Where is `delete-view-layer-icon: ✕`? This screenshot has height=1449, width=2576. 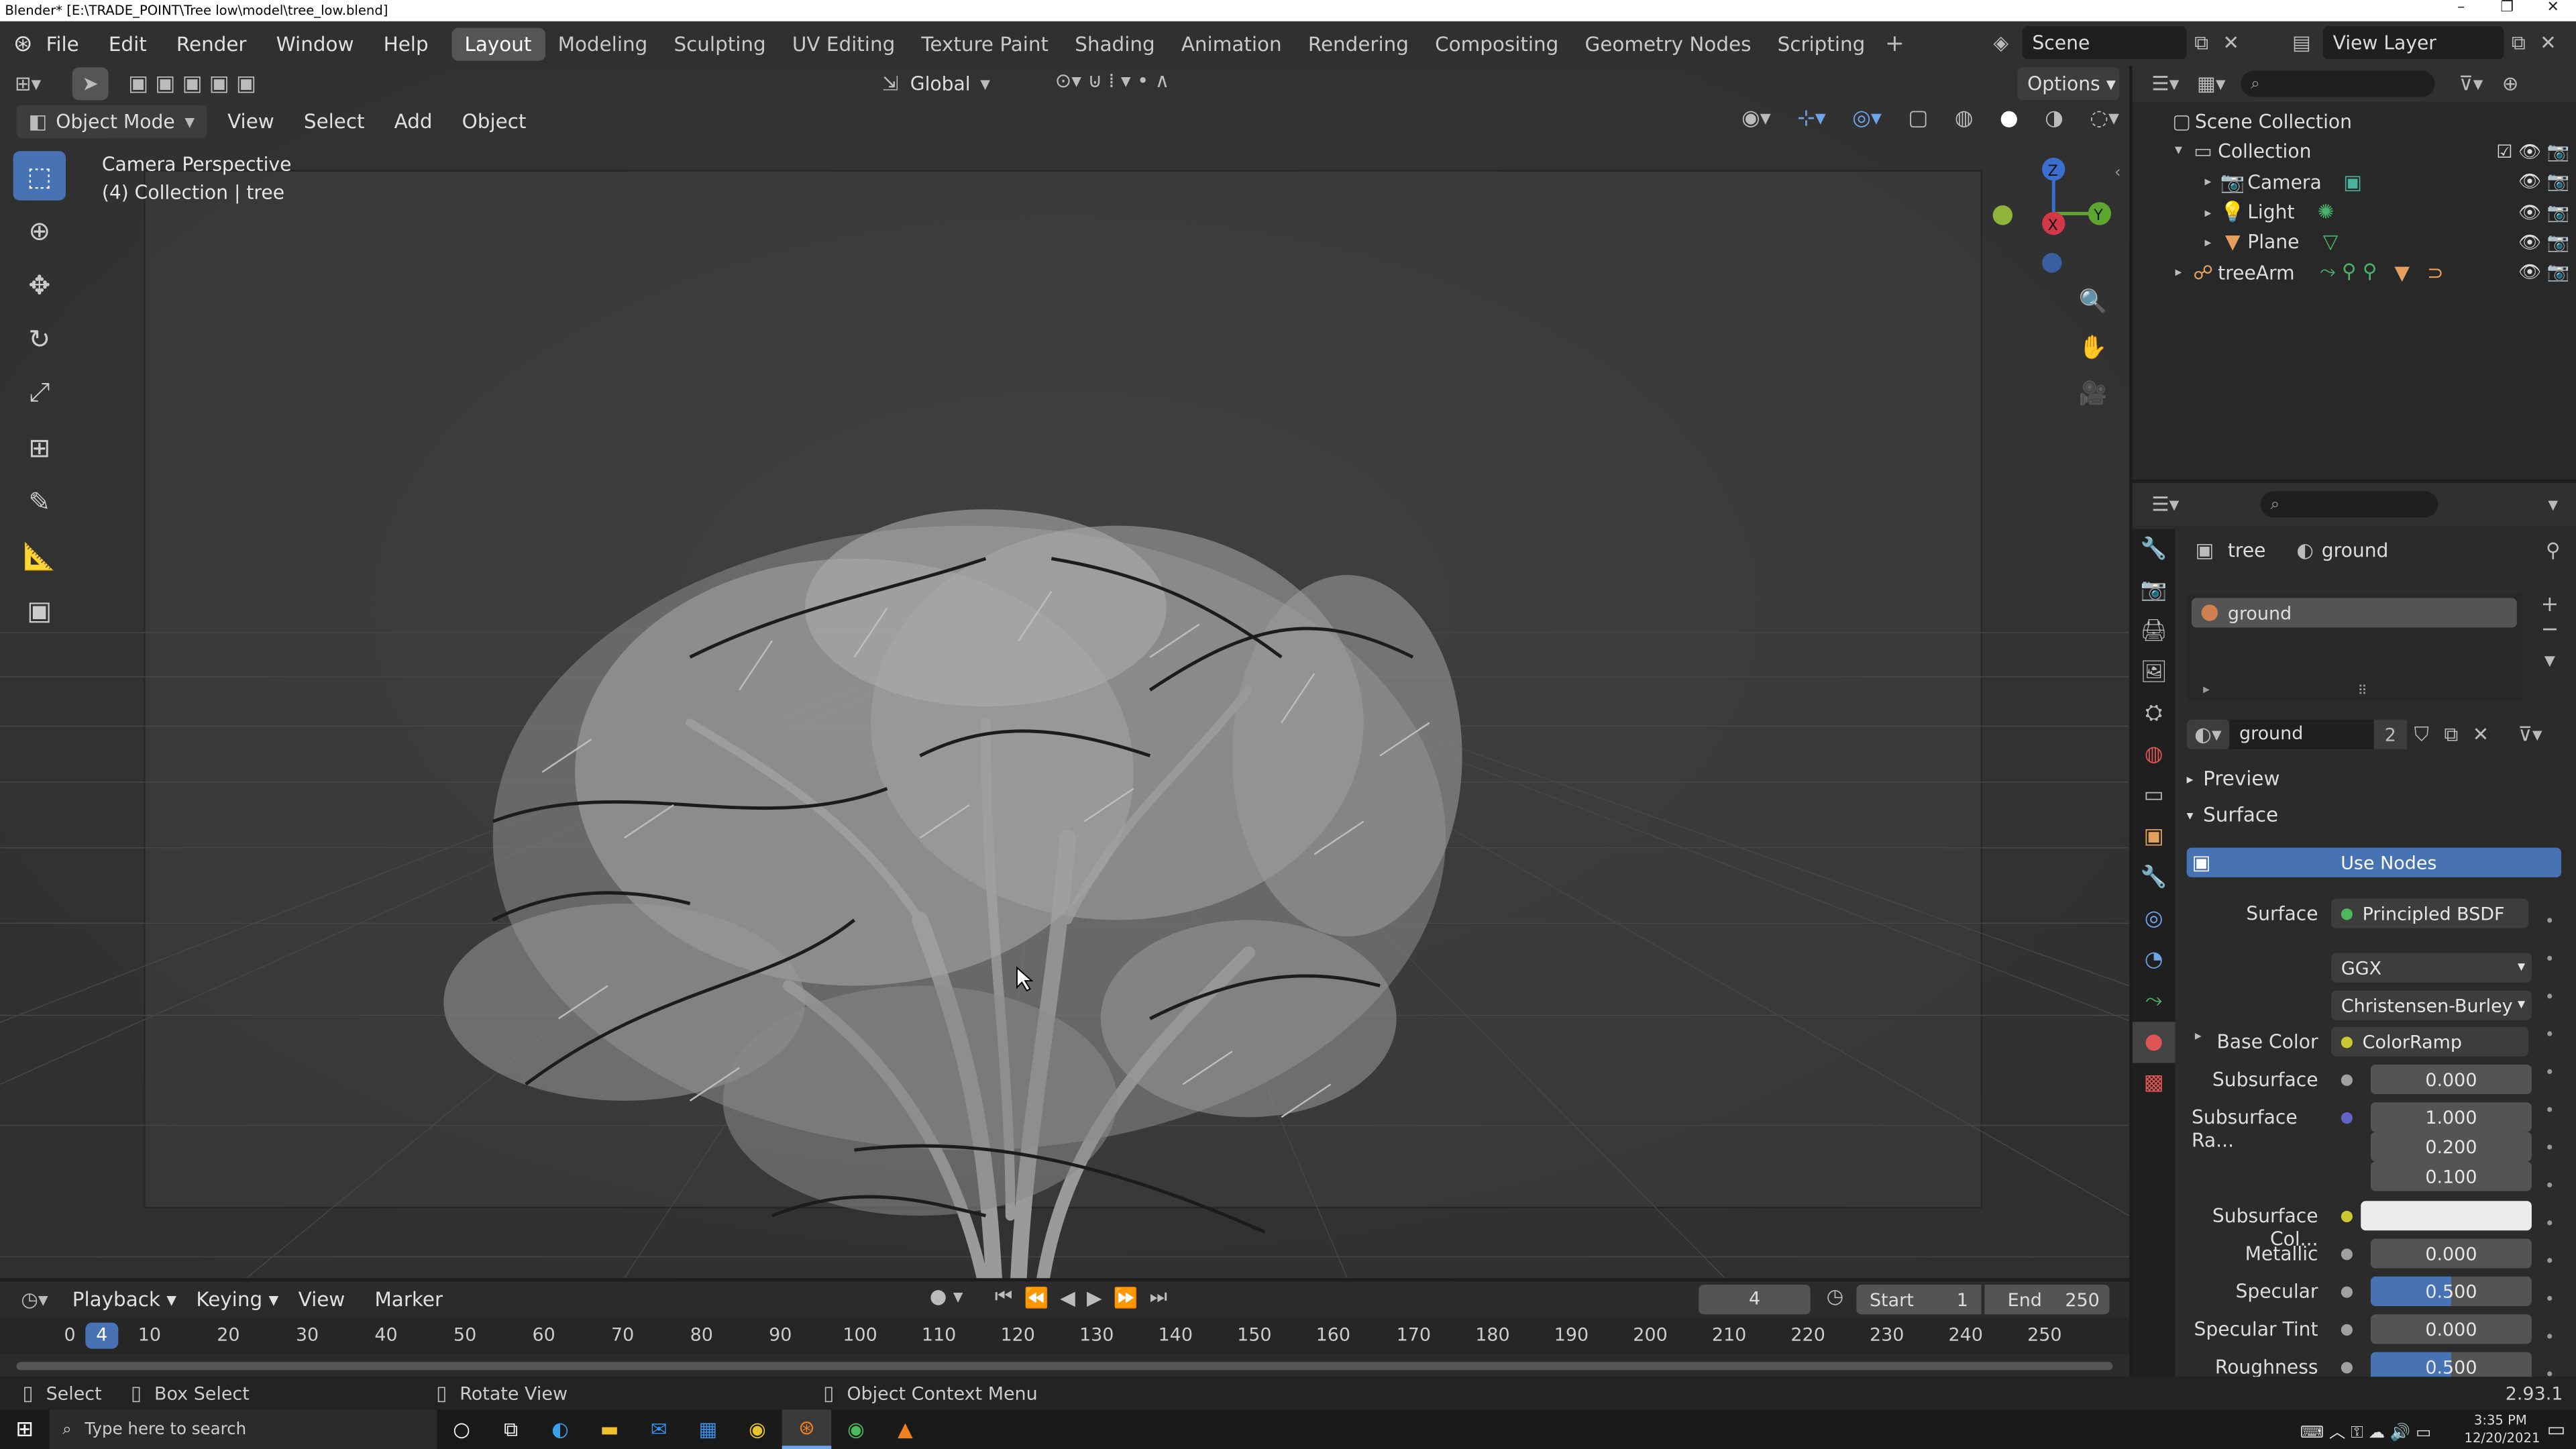 delete-view-layer-icon: ✕ is located at coordinates (2548, 43).